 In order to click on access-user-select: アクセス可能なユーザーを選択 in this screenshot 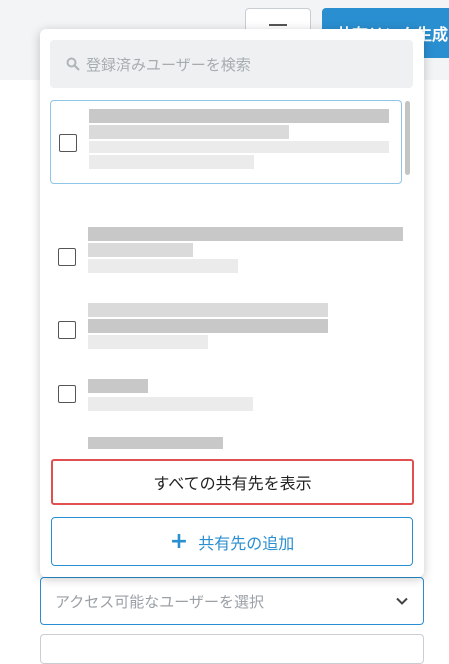, I will do `click(232, 601)`.